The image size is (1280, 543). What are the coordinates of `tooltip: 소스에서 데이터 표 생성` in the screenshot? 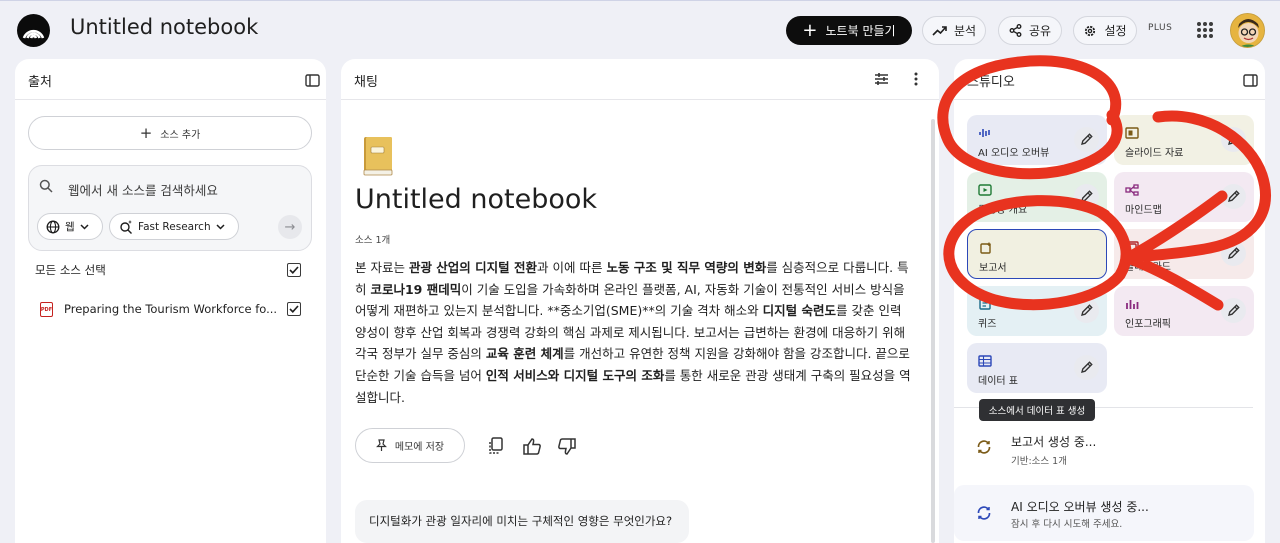 It's located at (1037, 410).